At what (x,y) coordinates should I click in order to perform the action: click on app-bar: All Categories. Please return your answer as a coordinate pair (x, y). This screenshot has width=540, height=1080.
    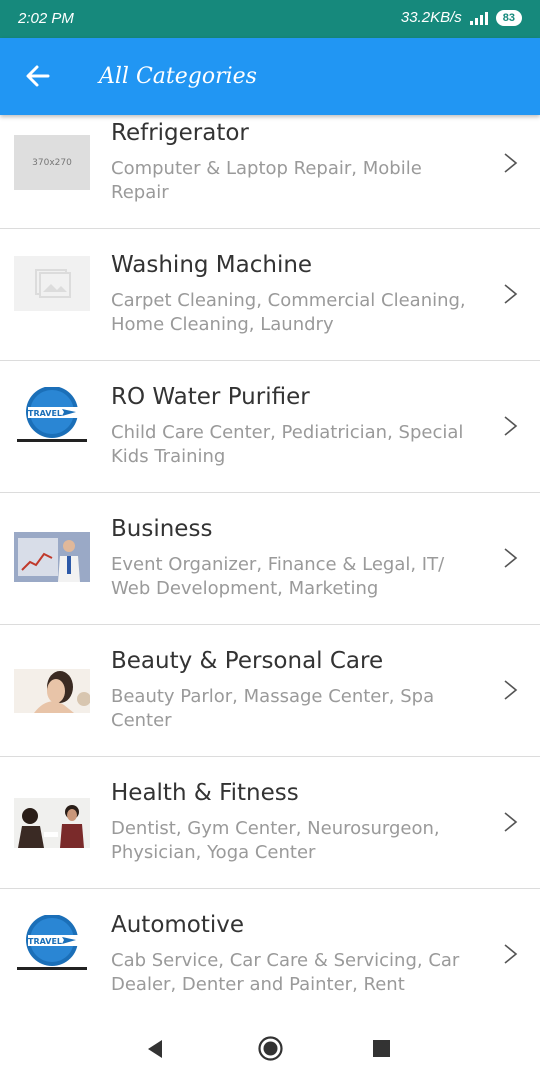
    Looking at the image, I should click on (270, 76).